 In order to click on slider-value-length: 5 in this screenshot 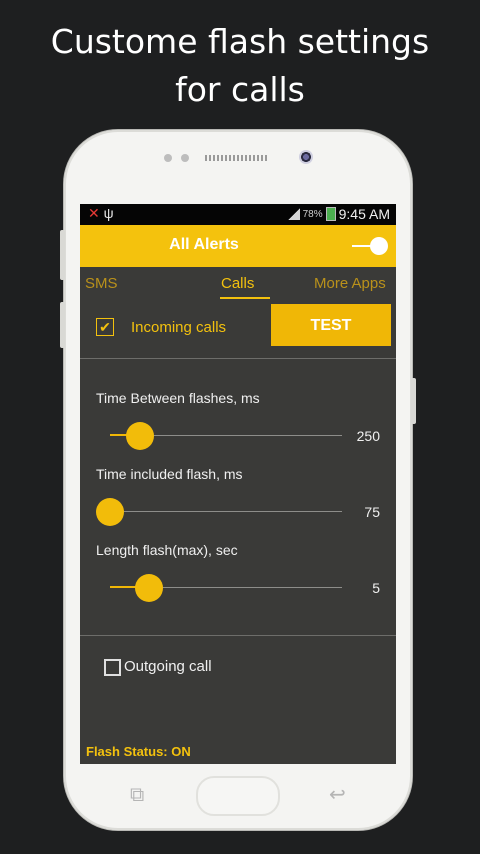, I will do `click(376, 588)`.